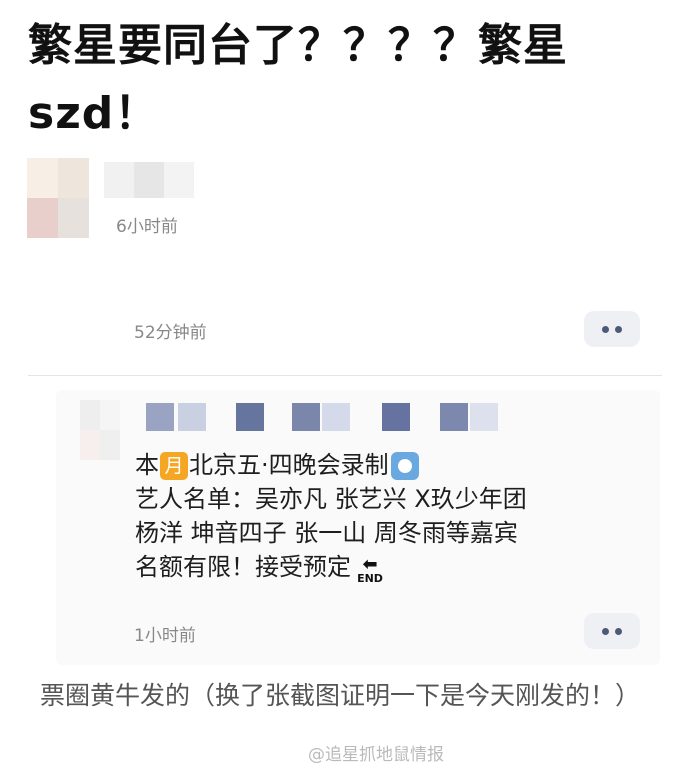 The height and width of the screenshot is (768, 690). I want to click on screenshot-more-button, so click(612, 631).